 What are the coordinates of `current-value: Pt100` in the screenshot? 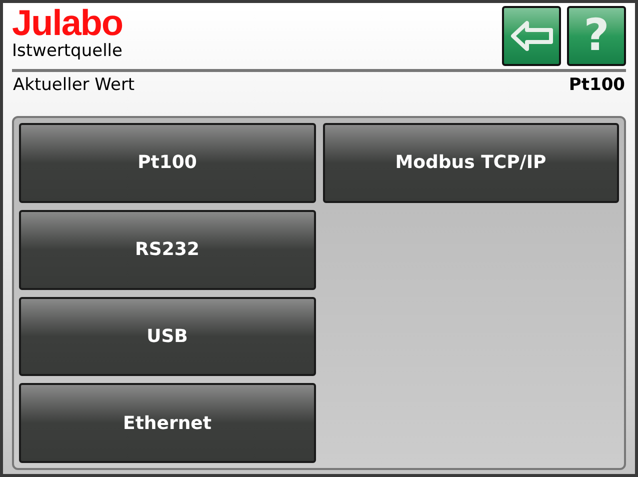 It's located at (596, 86).